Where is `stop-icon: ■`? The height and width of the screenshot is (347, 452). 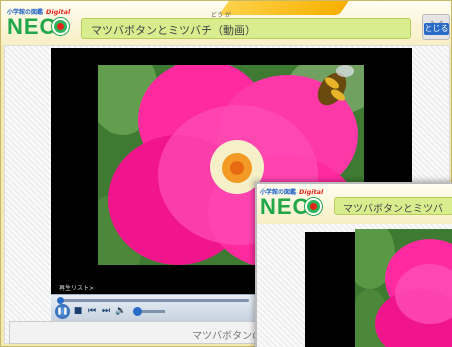 stop-icon: ■ is located at coordinates (78, 311).